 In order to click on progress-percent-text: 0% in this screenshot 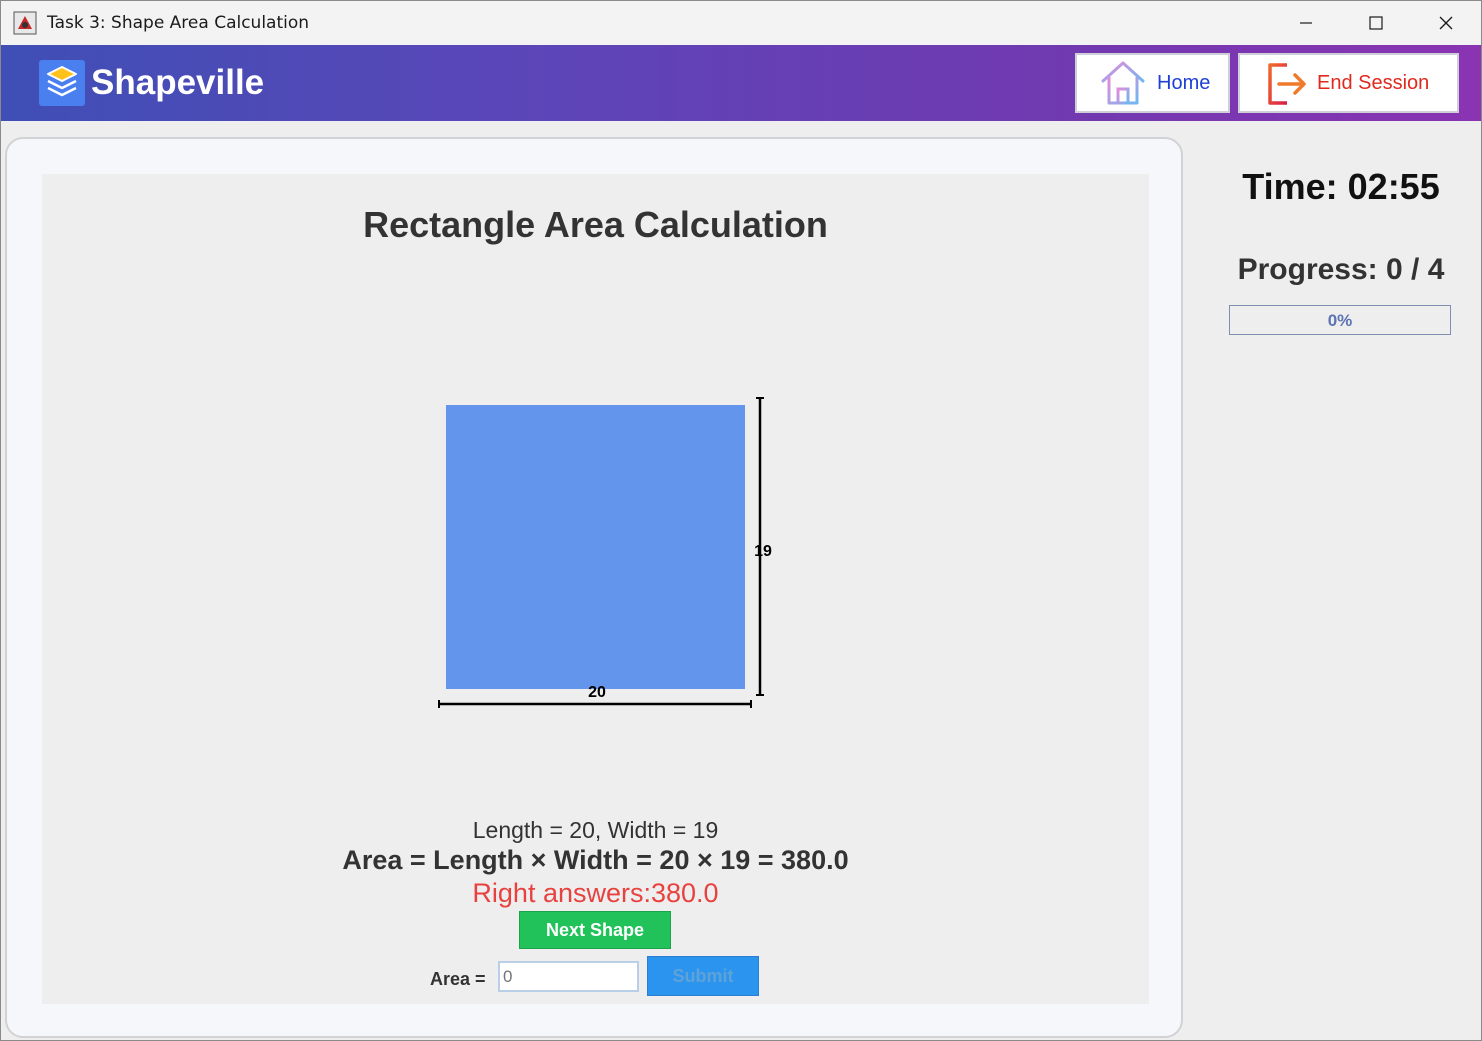, I will do `click(1340, 320)`.